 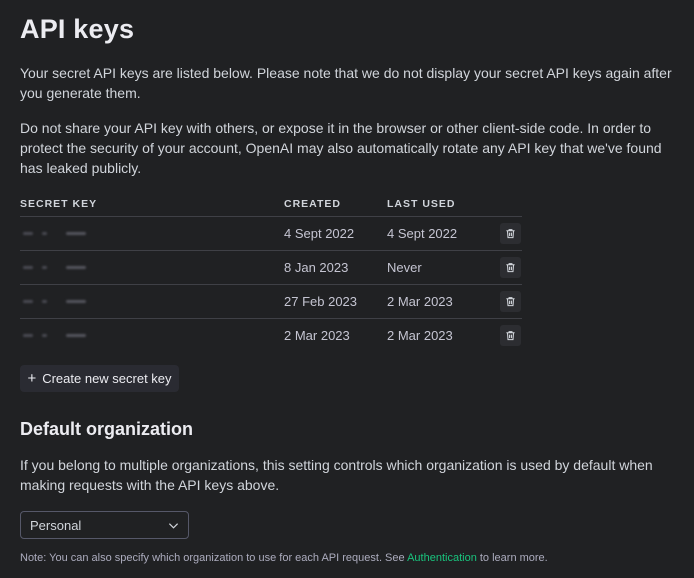 What do you see at coordinates (317, 335) in the screenshot?
I see `created-date: 2 Mar 2023` at bounding box center [317, 335].